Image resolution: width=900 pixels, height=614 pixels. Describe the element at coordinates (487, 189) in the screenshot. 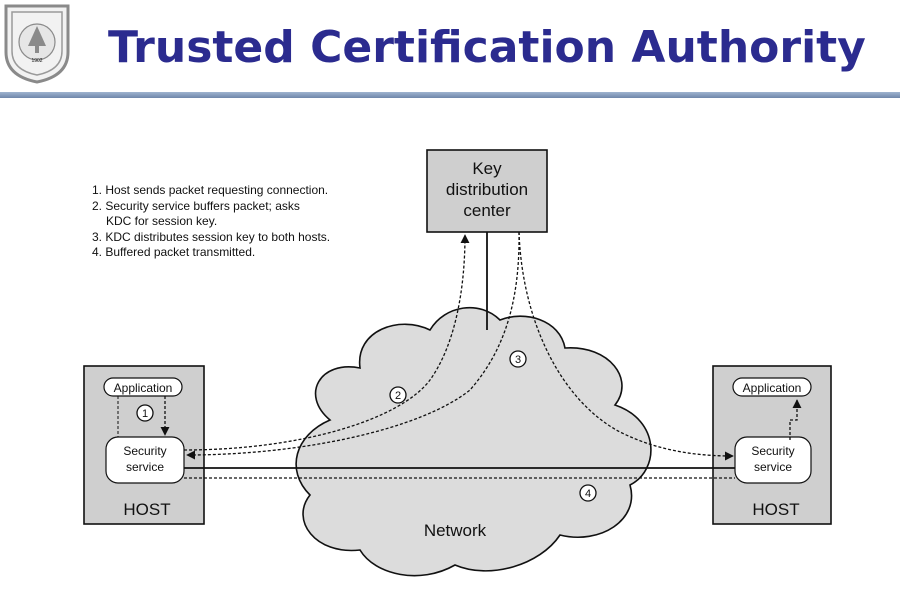

I see `kdc-label-line2: distribution` at that location.